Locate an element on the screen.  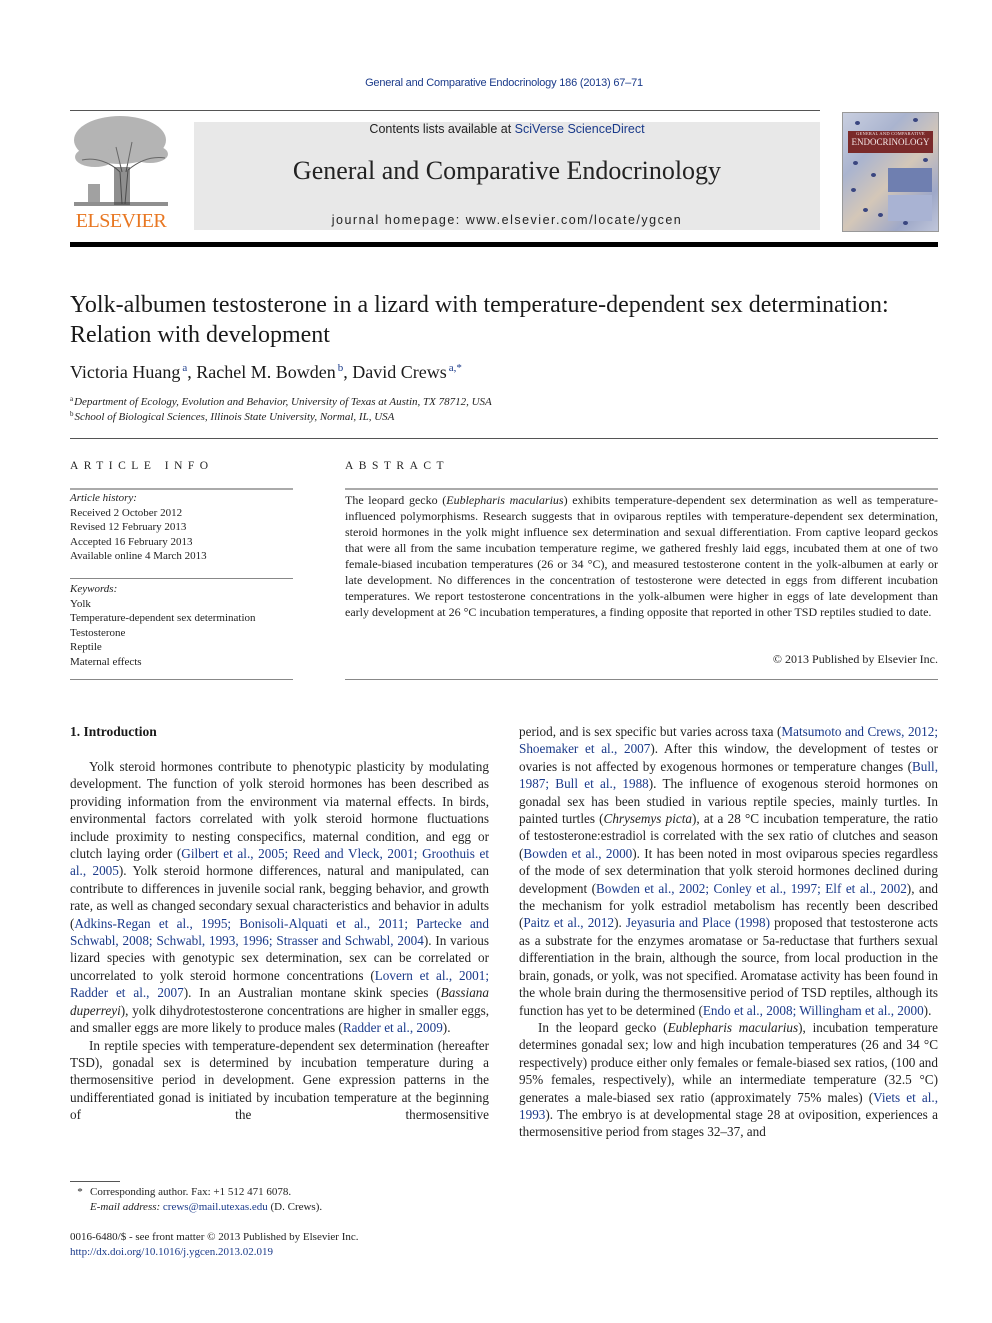
footnote-divider is located at coordinates (95, 1181).